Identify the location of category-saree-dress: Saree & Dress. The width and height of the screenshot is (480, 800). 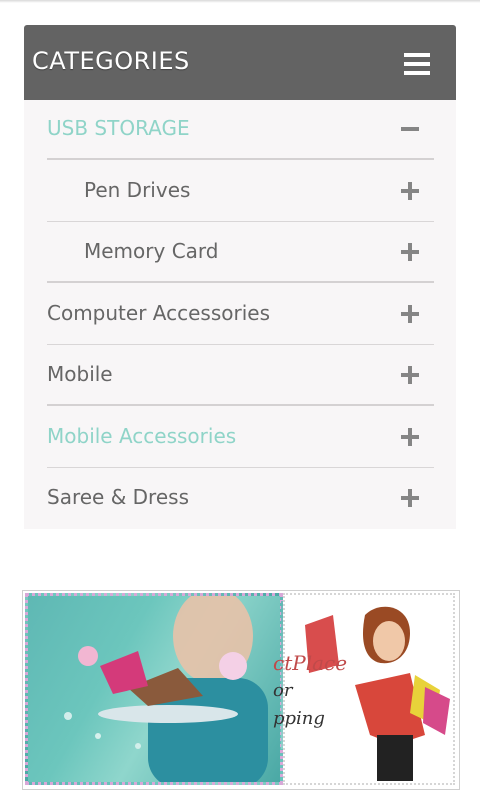
(240, 499).